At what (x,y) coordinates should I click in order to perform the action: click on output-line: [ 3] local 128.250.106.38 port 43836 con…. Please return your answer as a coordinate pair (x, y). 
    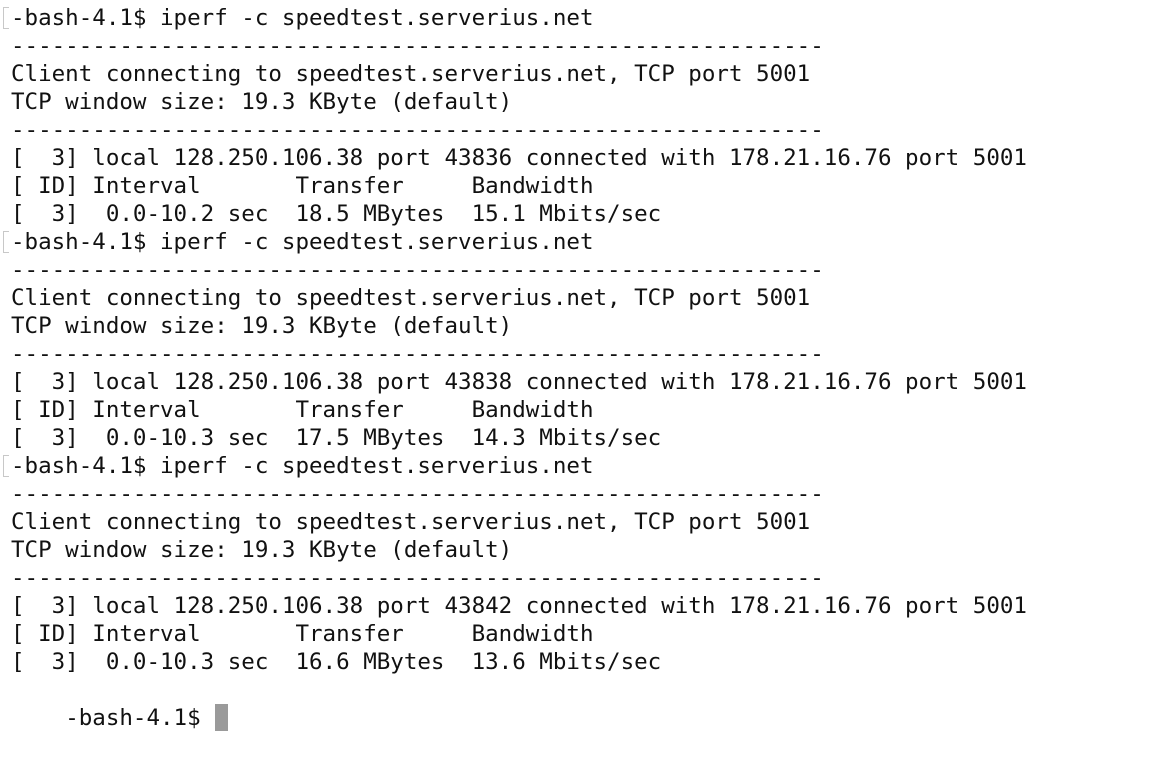
    Looking at the image, I should click on (519, 158).